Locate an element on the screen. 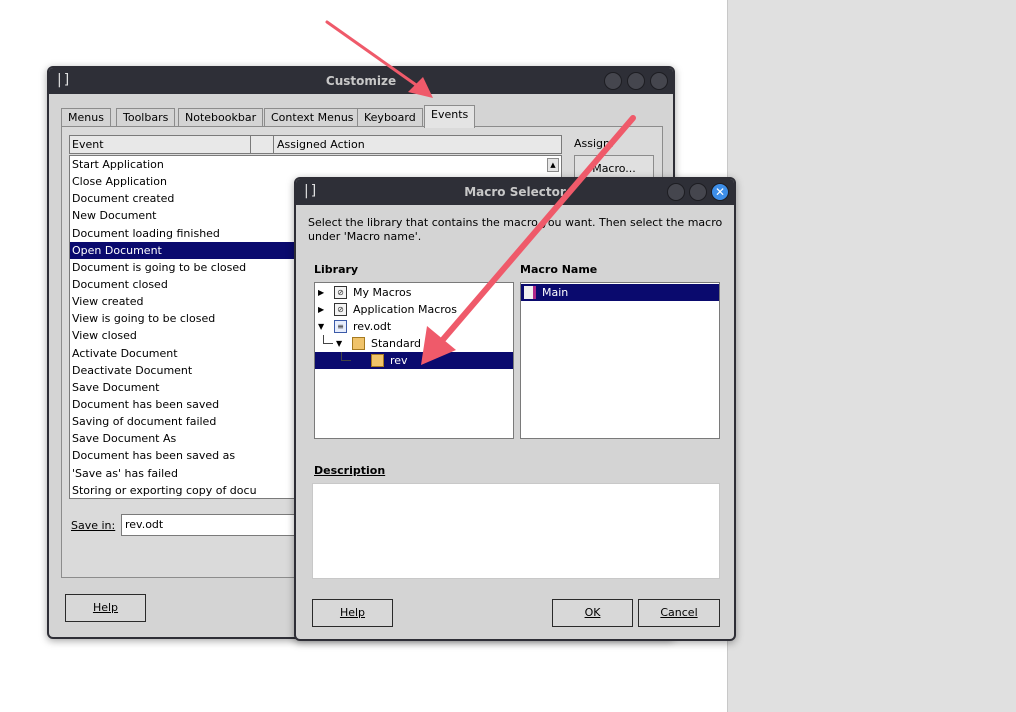 The height and width of the screenshot is (712, 1016). save-in-label: Save in: is located at coordinates (93, 525).